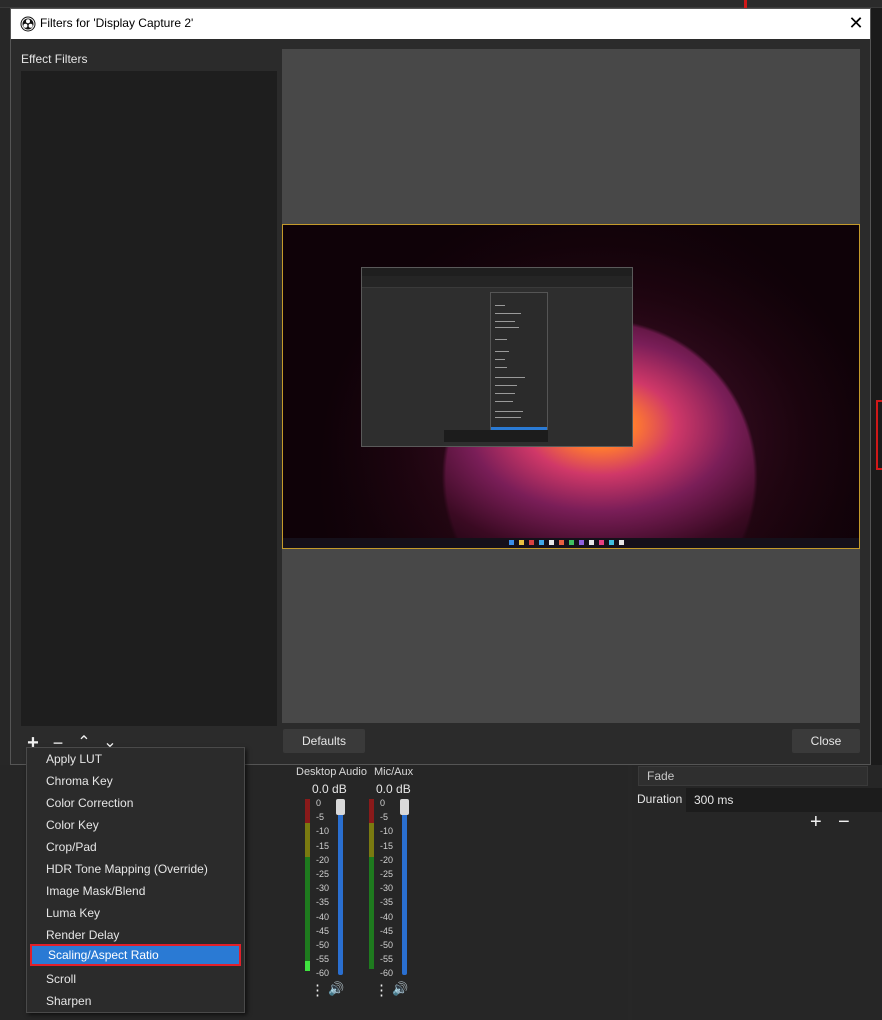 The height and width of the screenshot is (1020, 882). I want to click on menu-item-chroma-key: Chroma Key, so click(135, 781).